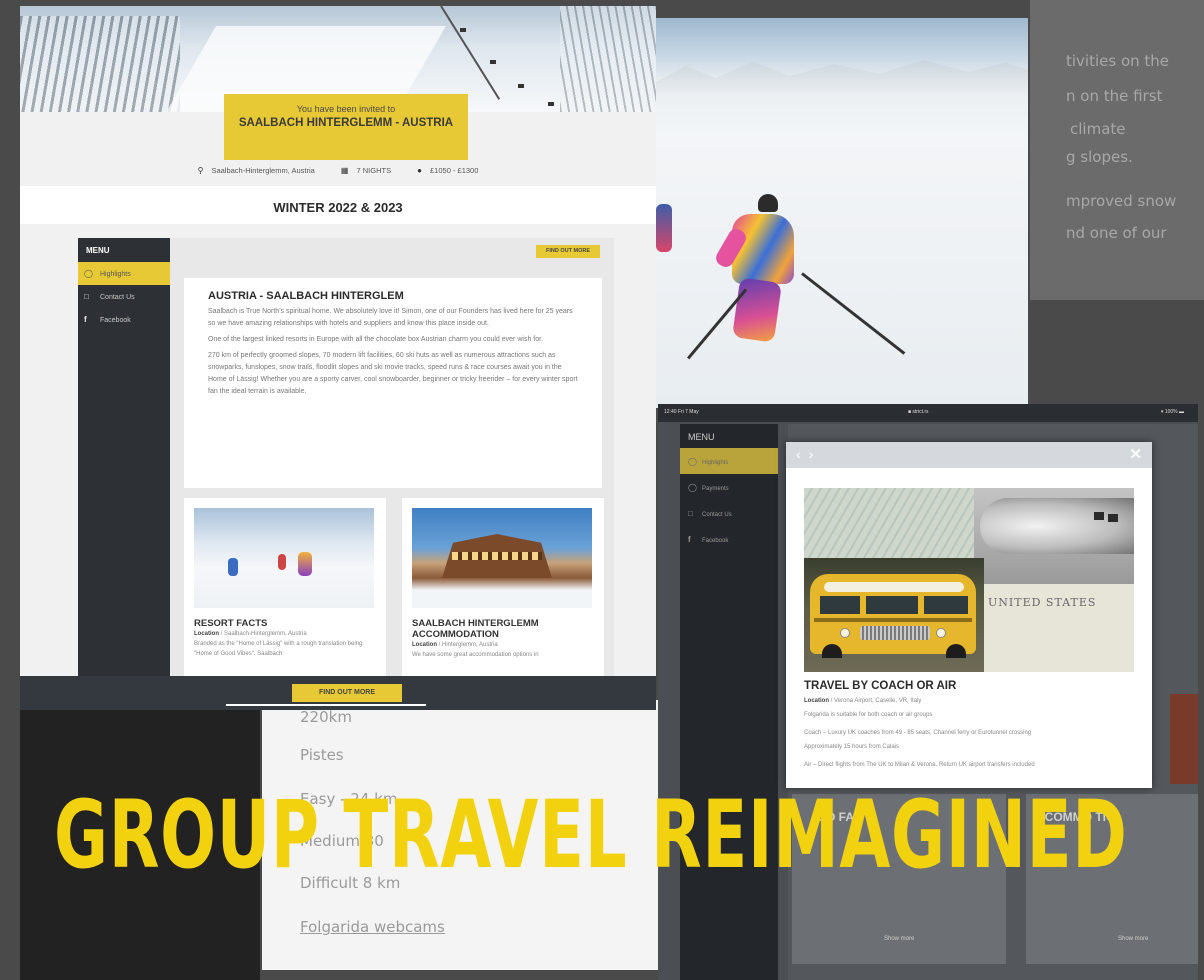 The height and width of the screenshot is (980, 1204). Describe the element at coordinates (475, 629) in the screenshot. I see `card-title: SAALBACH HINTERGLEMM ACCOMMODATION` at that location.